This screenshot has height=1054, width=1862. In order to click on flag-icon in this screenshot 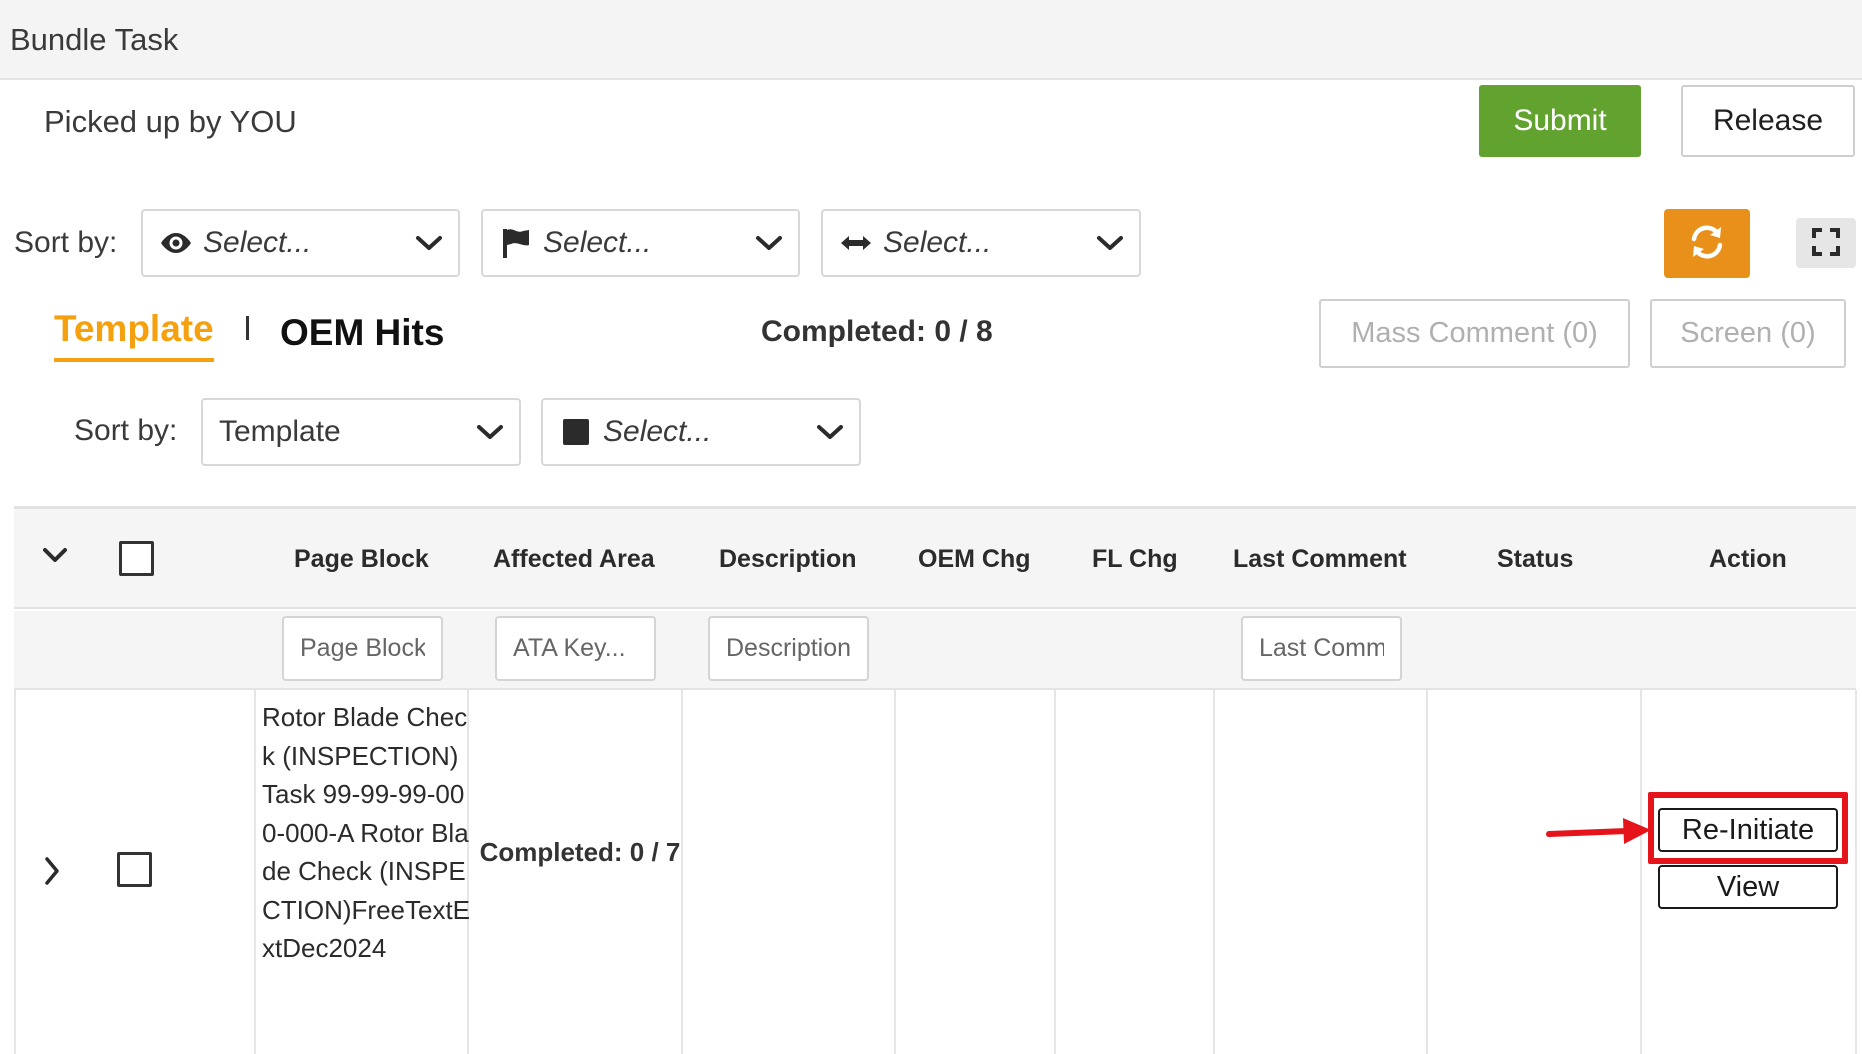, I will do `click(516, 243)`.